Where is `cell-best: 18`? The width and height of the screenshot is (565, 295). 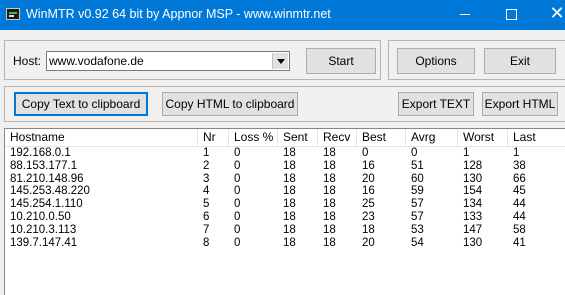
cell-best: 18 is located at coordinates (368, 229).